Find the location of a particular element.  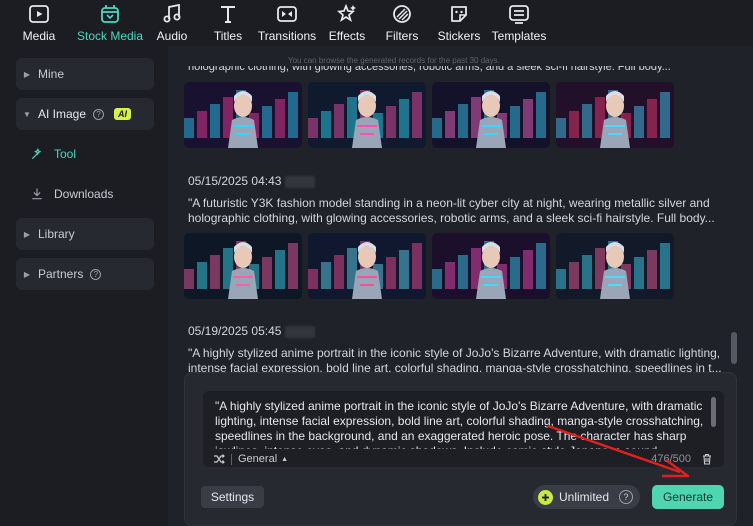

sidebar-item-tool: Tool is located at coordinates (52, 154).